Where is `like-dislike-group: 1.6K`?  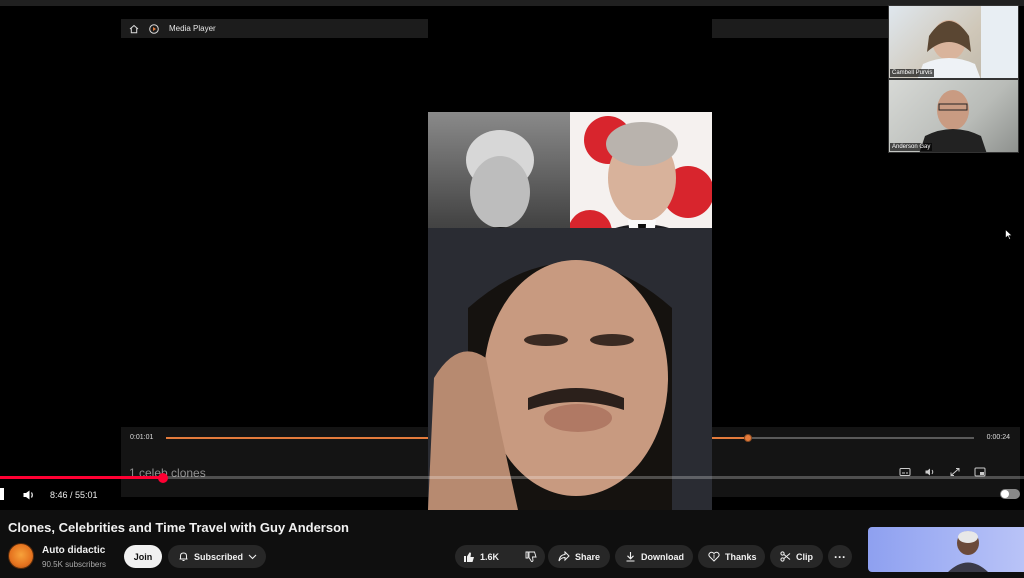 like-dislike-group: 1.6K is located at coordinates (500, 556).